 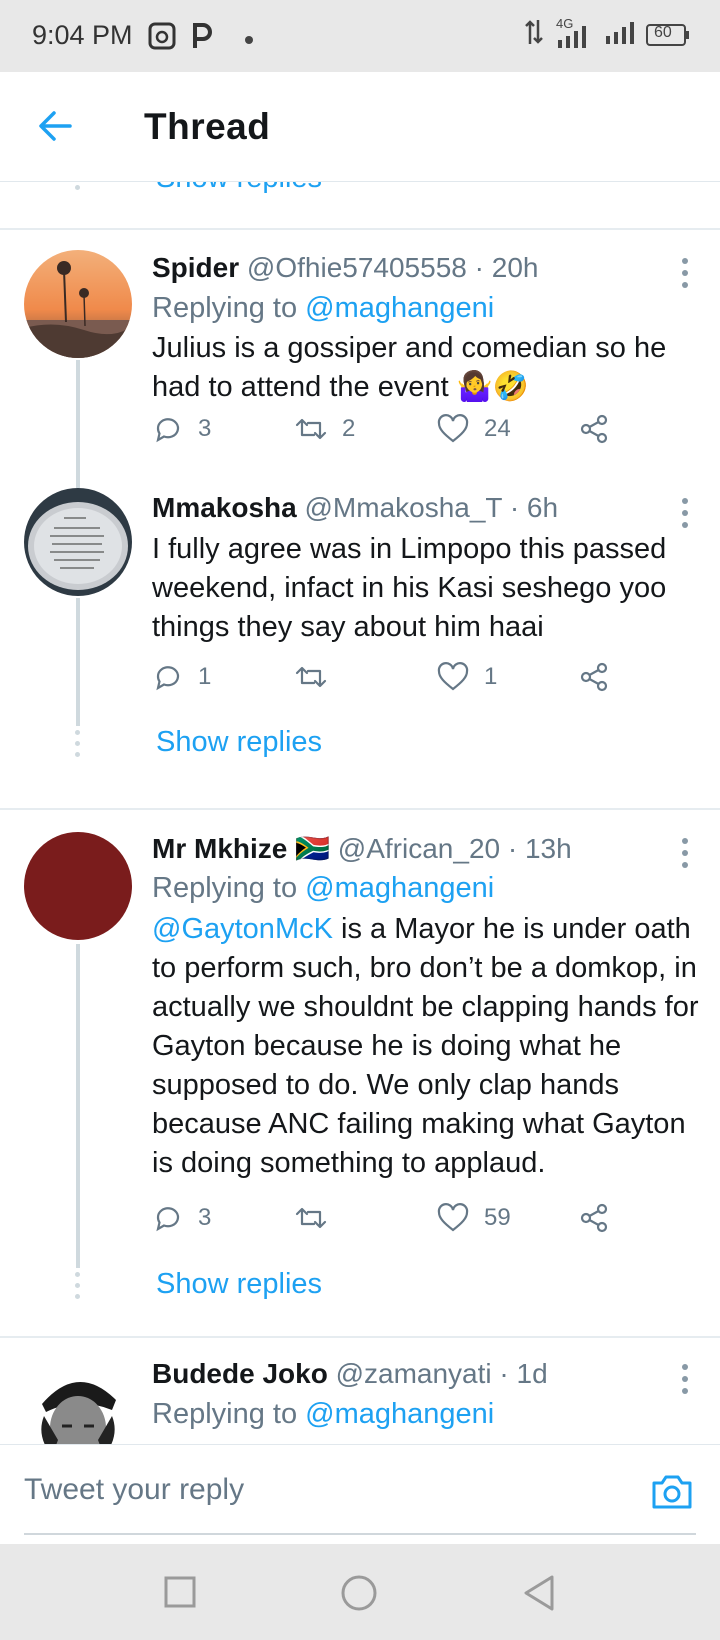 What do you see at coordinates (249, 41) in the screenshot?
I see `dot-indicator-icon` at bounding box center [249, 41].